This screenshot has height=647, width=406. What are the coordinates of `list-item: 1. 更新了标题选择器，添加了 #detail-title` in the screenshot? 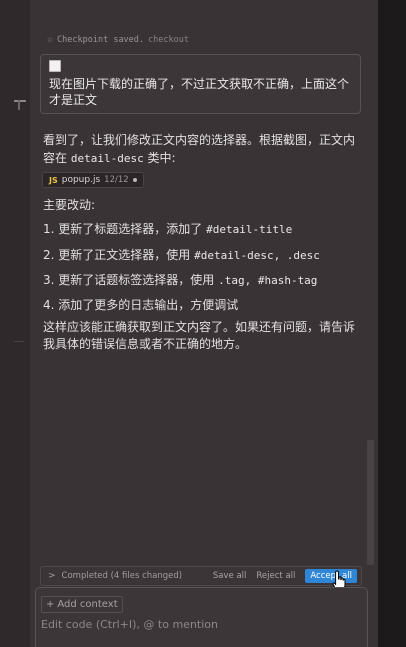 It's located at (203, 228).